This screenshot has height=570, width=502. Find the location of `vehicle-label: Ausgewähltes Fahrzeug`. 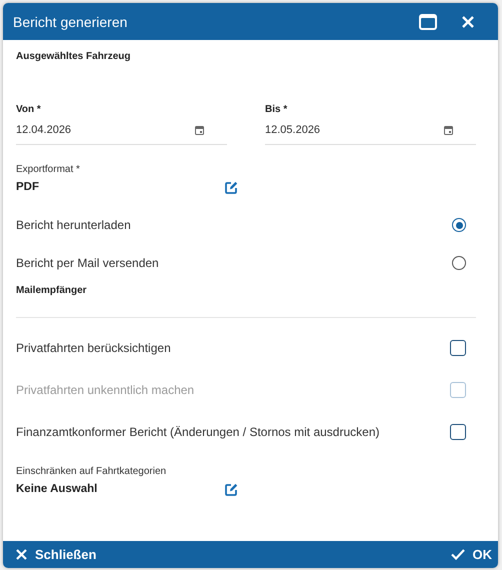

vehicle-label: Ausgewähltes Fahrzeug is located at coordinates (74, 57).